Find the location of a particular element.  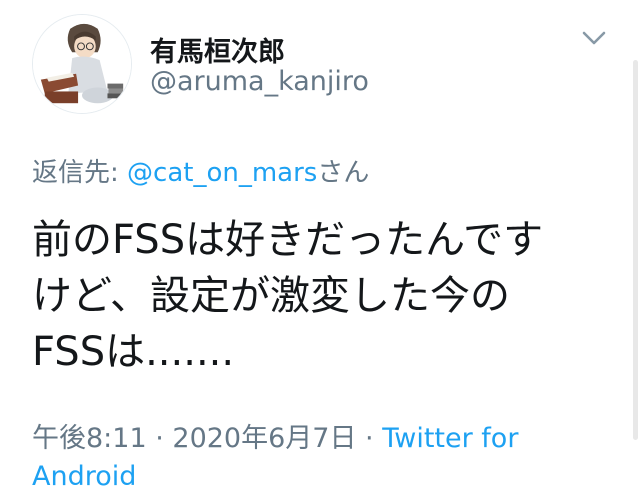

tweet-line-2: けど、設定が激変した今の is located at coordinates (271, 296).